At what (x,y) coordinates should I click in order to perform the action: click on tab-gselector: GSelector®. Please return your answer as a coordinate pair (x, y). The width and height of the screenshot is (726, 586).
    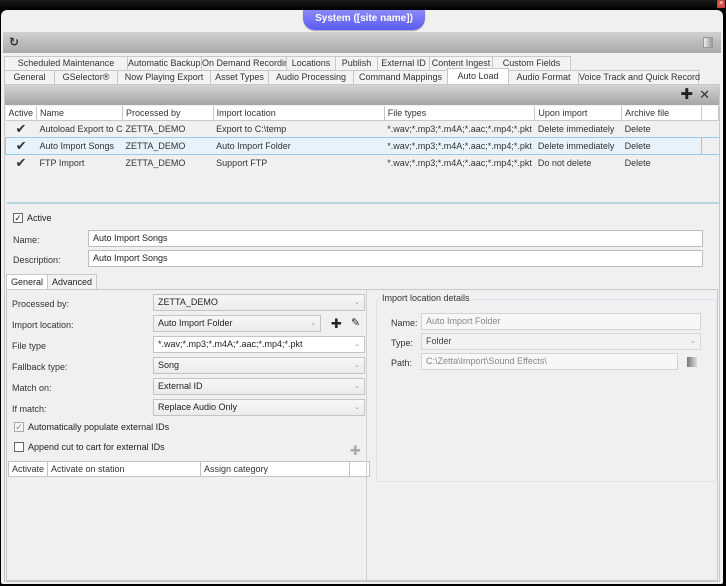
    Looking at the image, I should click on (86, 77).